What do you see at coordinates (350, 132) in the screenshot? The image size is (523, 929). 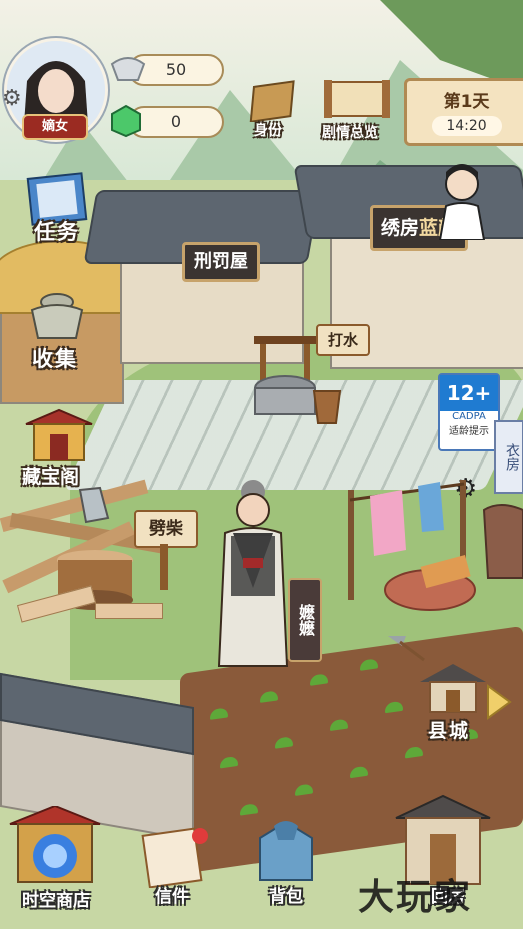 I see `story-overview-label: 剧情总览` at bounding box center [350, 132].